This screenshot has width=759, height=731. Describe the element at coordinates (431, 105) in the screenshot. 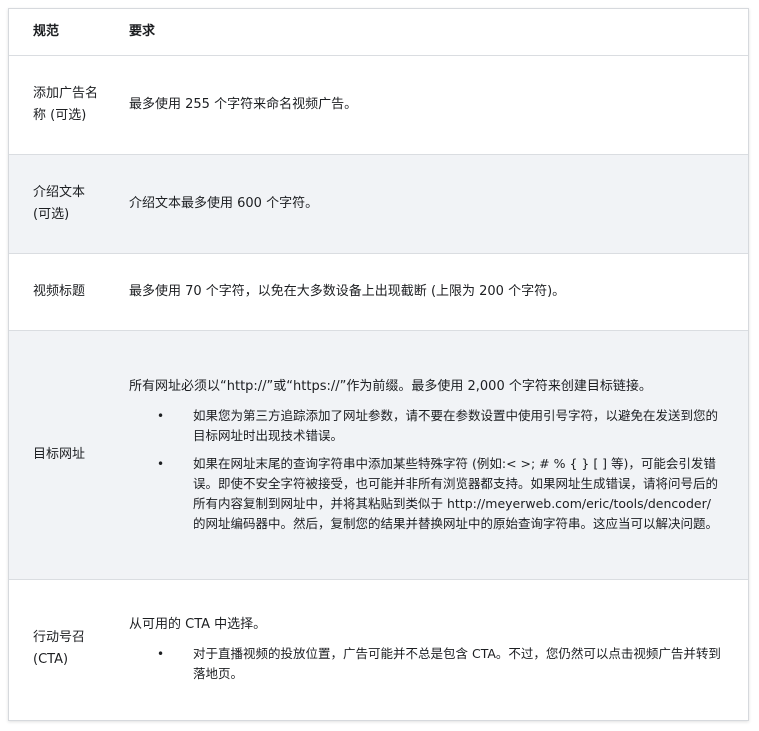

I see `row-requirement: 最多使用 255 个字符来命名视频广告。` at that location.